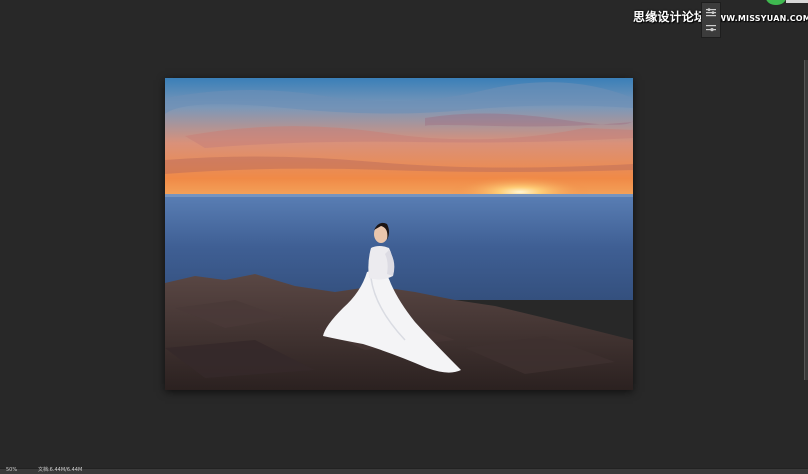 Image resolution: width=808 pixels, height=474 pixels. Describe the element at coordinates (776, 2) in the screenshot. I see `status-indicator-icon` at that location.